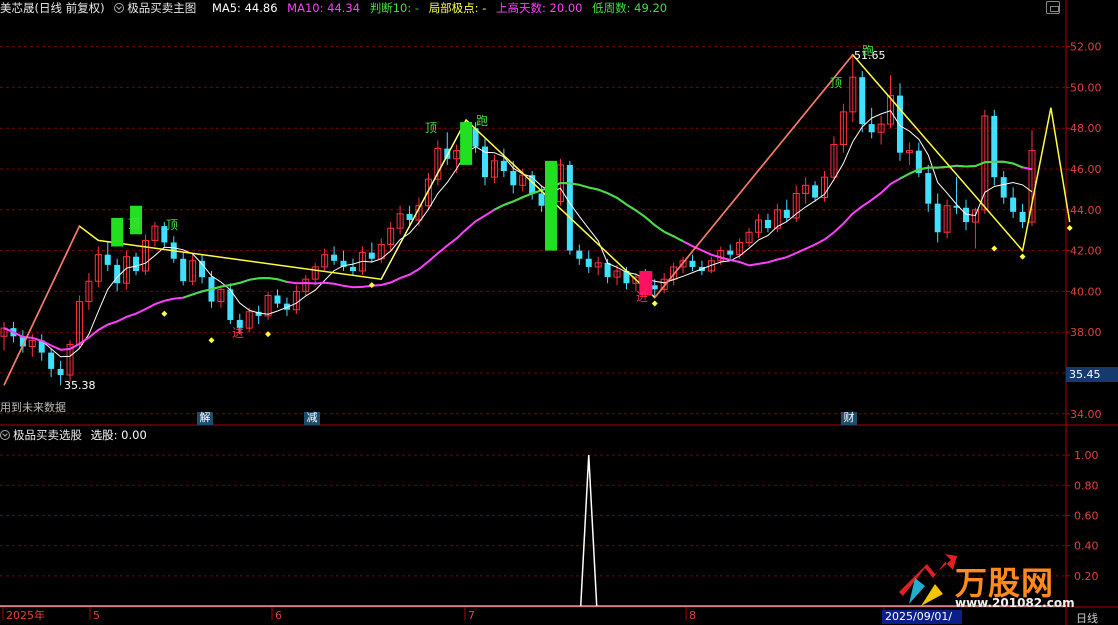 The height and width of the screenshot is (625, 1118). What do you see at coordinates (457, 8) in the screenshot?
I see `local-extreme-value: 局部极点: -` at bounding box center [457, 8].